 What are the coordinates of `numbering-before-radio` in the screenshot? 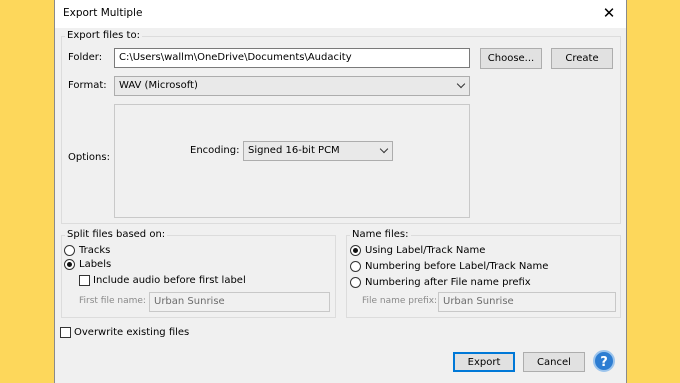 It's located at (355, 266).